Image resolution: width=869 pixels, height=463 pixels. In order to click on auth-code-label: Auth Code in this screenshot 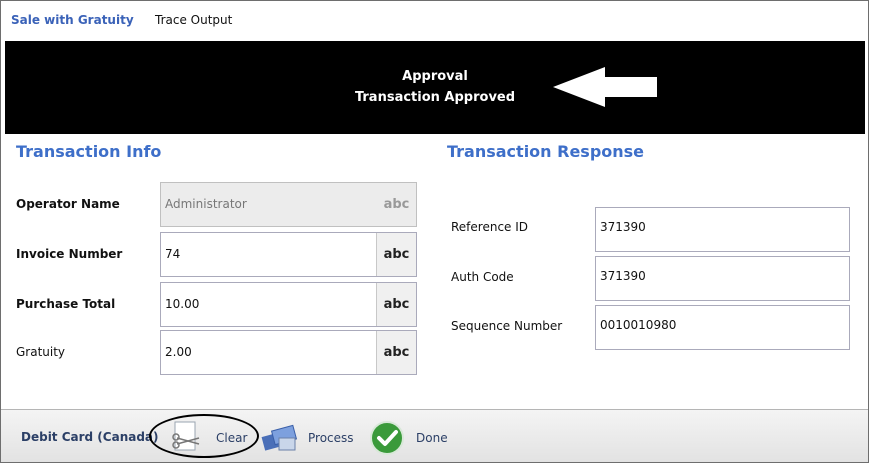, I will do `click(482, 277)`.